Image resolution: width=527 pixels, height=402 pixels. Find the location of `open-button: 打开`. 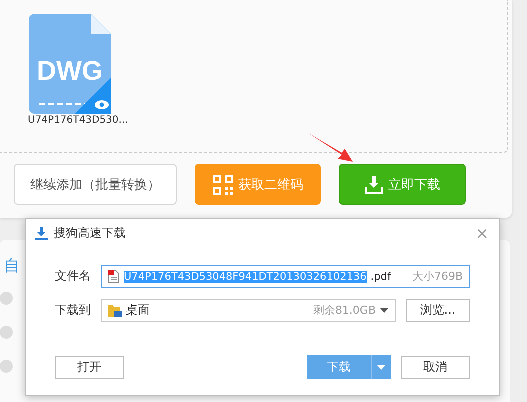

open-button: 打开 is located at coordinates (89, 367).